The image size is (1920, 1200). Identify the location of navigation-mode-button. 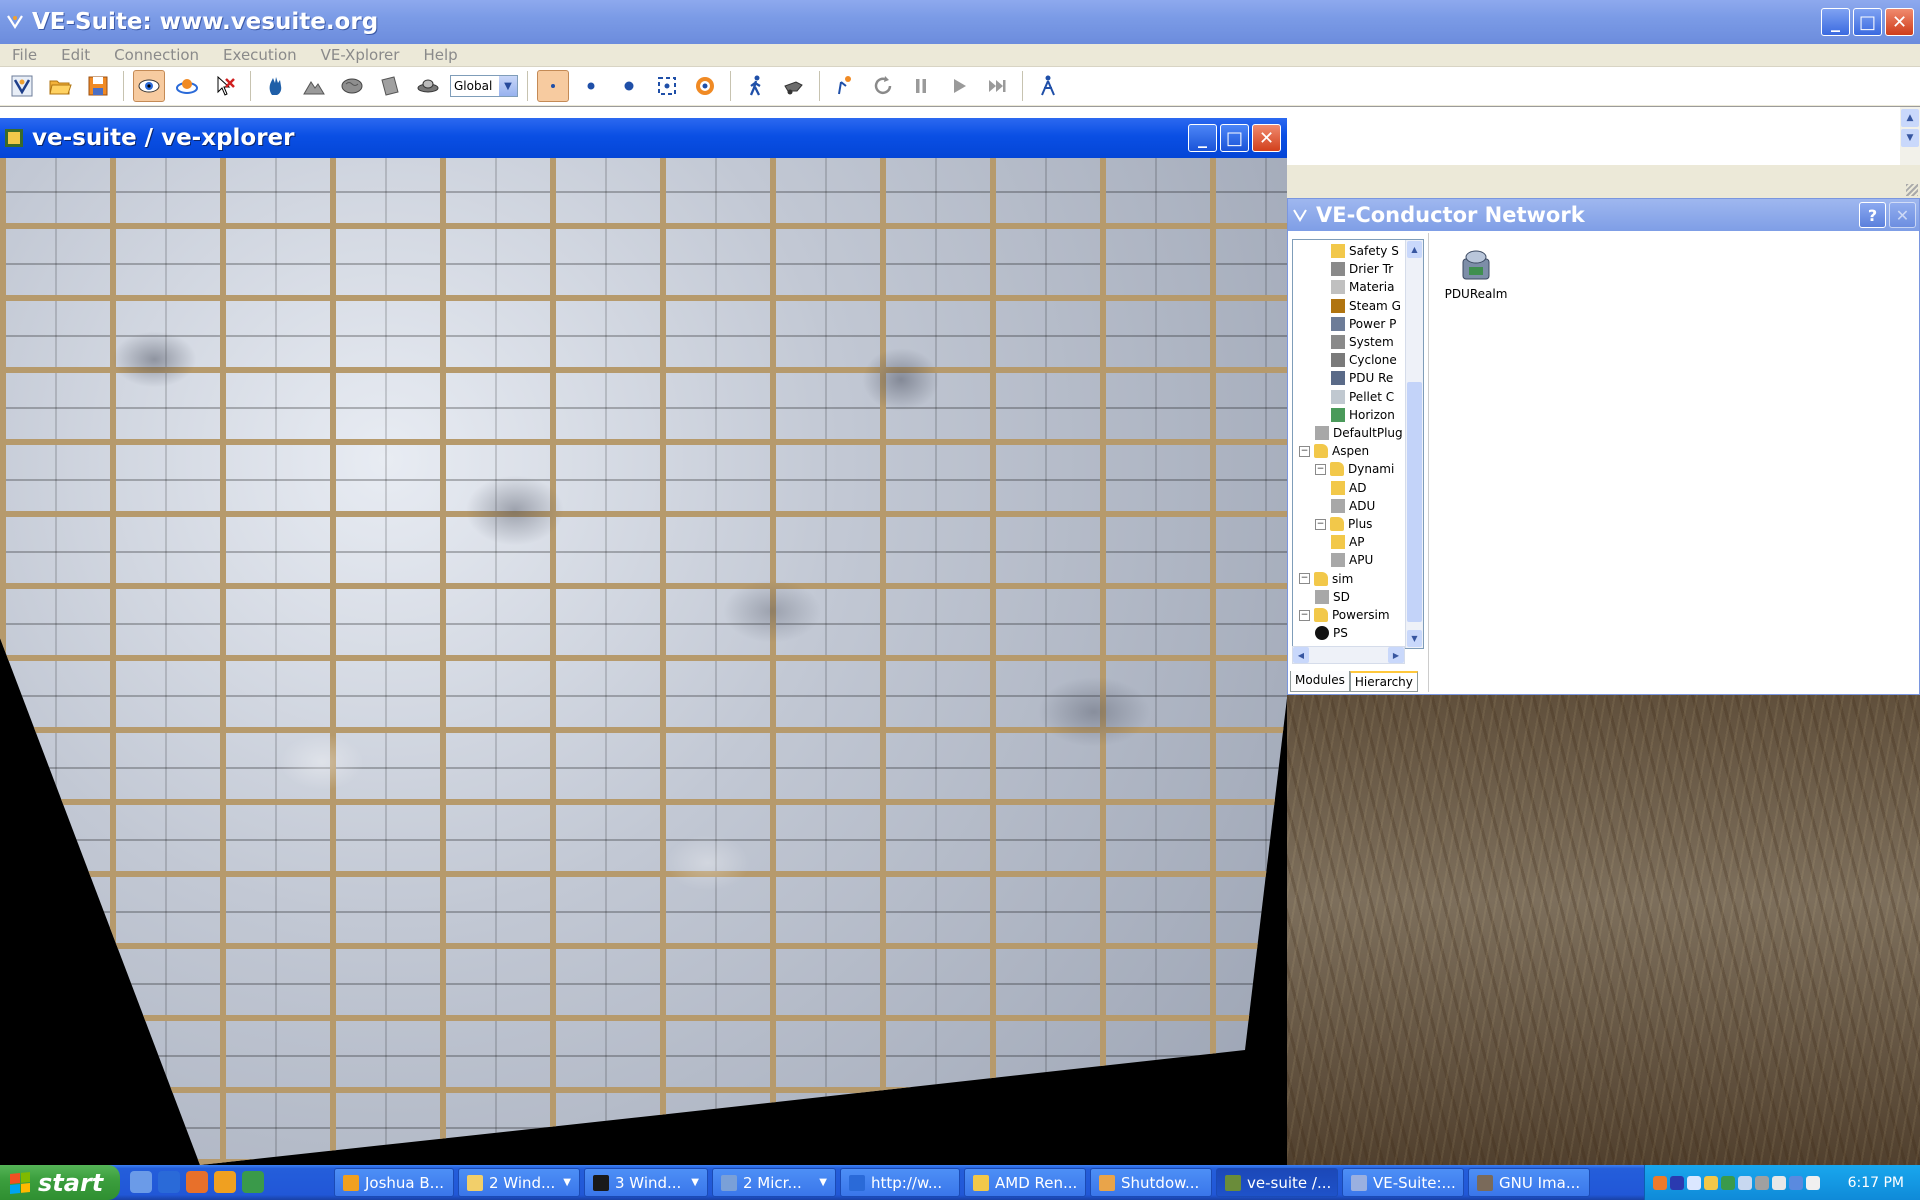
(149, 86).